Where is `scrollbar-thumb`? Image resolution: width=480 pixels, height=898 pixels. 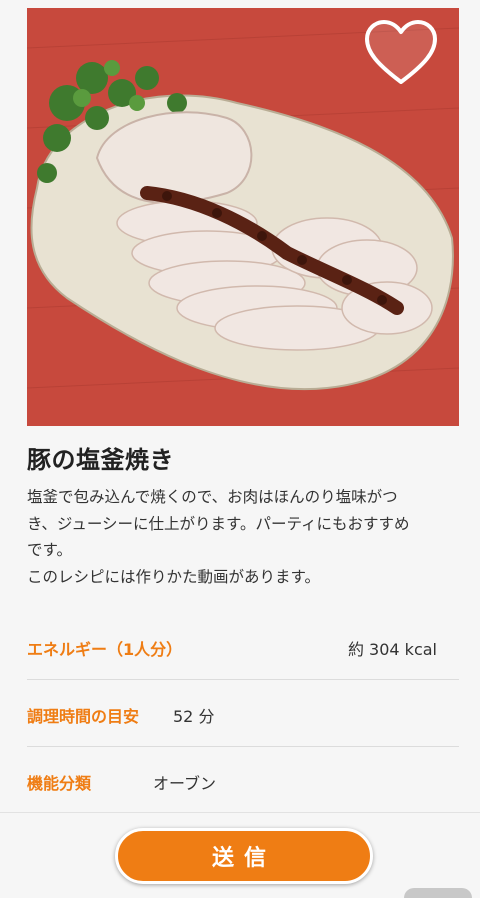 scrollbar-thumb is located at coordinates (438, 893).